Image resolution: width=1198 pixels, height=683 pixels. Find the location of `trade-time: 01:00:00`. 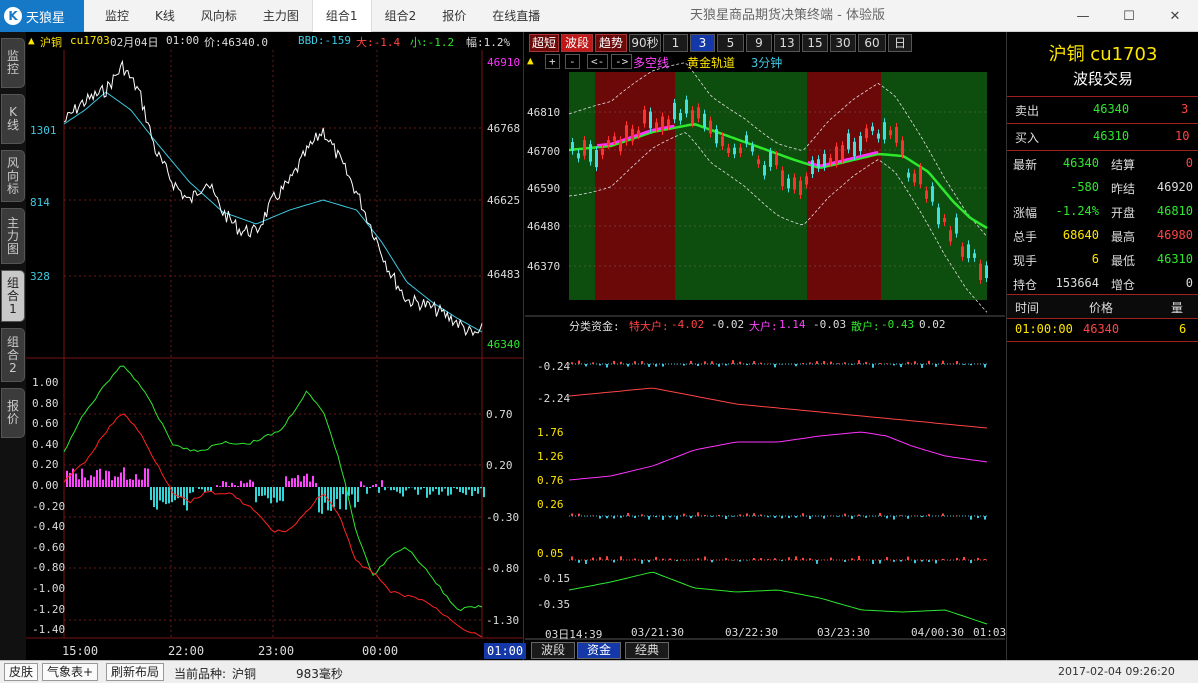

trade-time: 01:00:00 is located at coordinates (1044, 329).